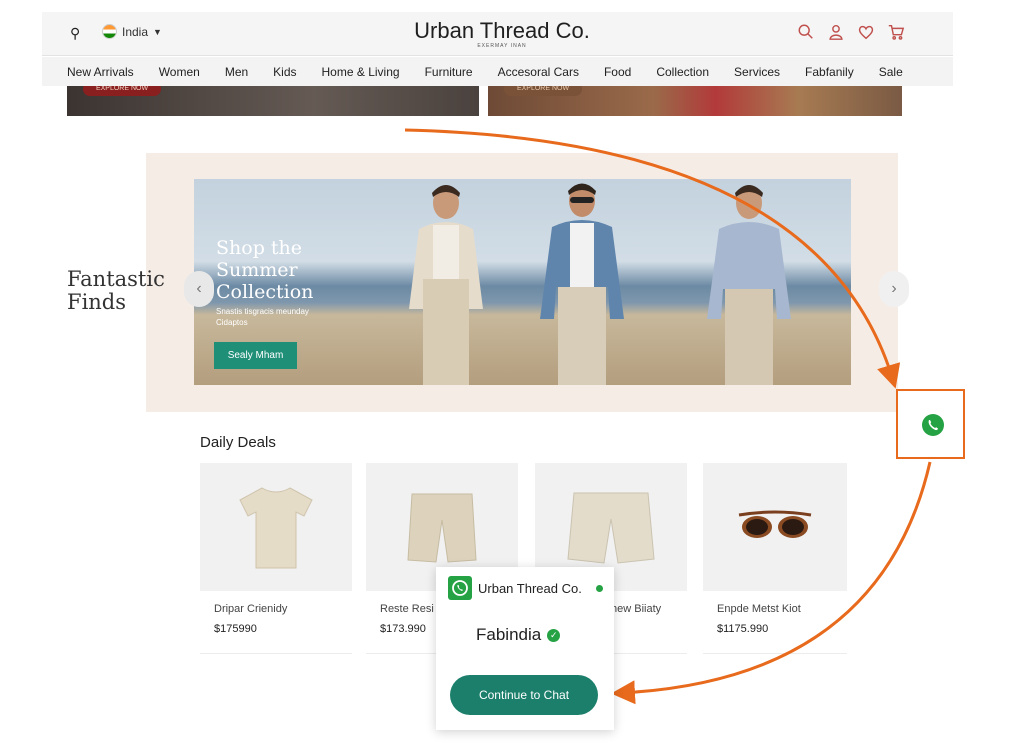 The width and height of the screenshot is (1024, 747). I want to click on country-selector: India ▼, so click(132, 31).